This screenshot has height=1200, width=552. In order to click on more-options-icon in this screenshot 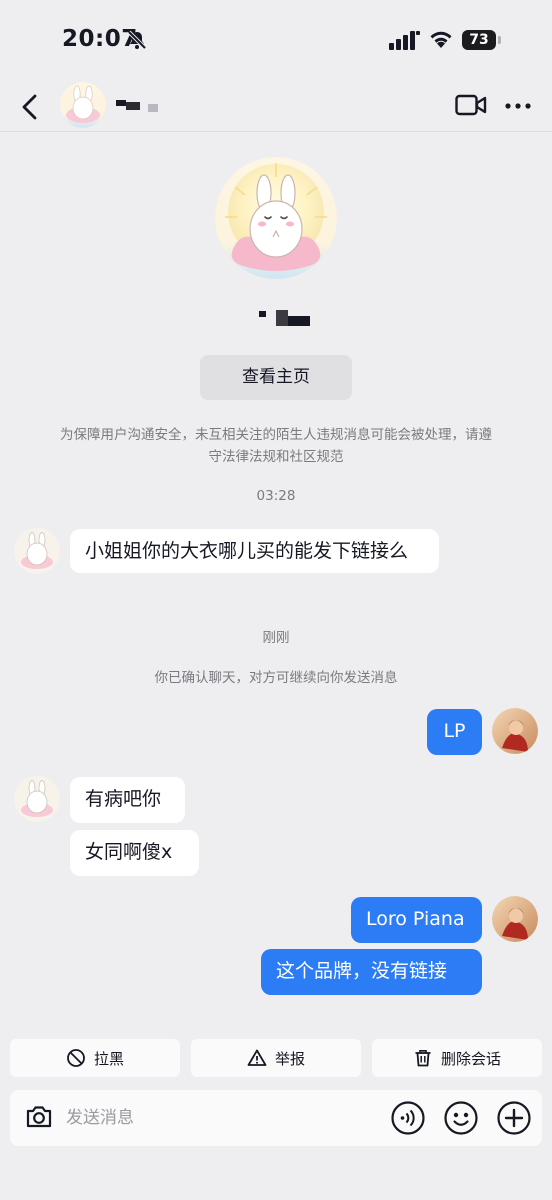, I will do `click(518, 106)`.